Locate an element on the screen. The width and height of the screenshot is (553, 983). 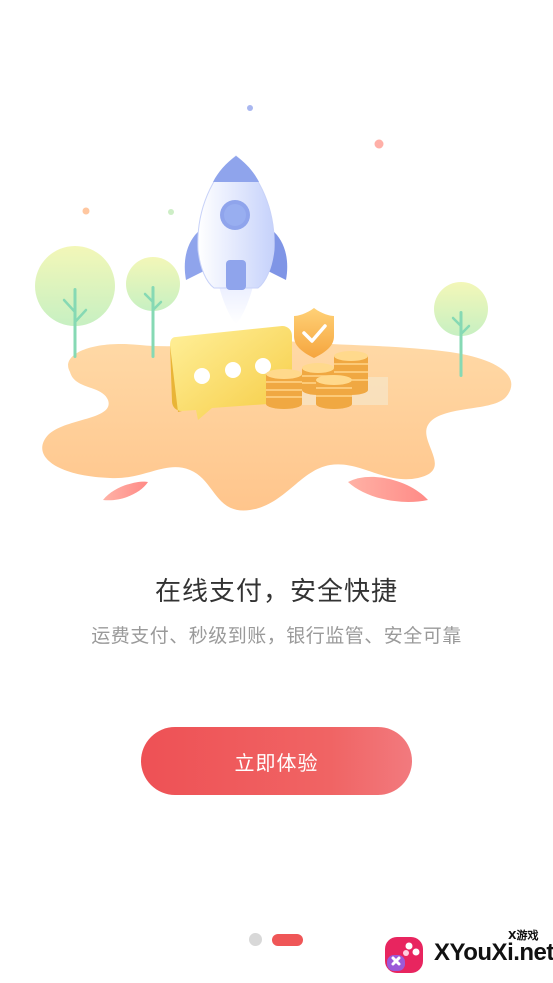
gamepad-logo-icon is located at coordinates (404, 955).